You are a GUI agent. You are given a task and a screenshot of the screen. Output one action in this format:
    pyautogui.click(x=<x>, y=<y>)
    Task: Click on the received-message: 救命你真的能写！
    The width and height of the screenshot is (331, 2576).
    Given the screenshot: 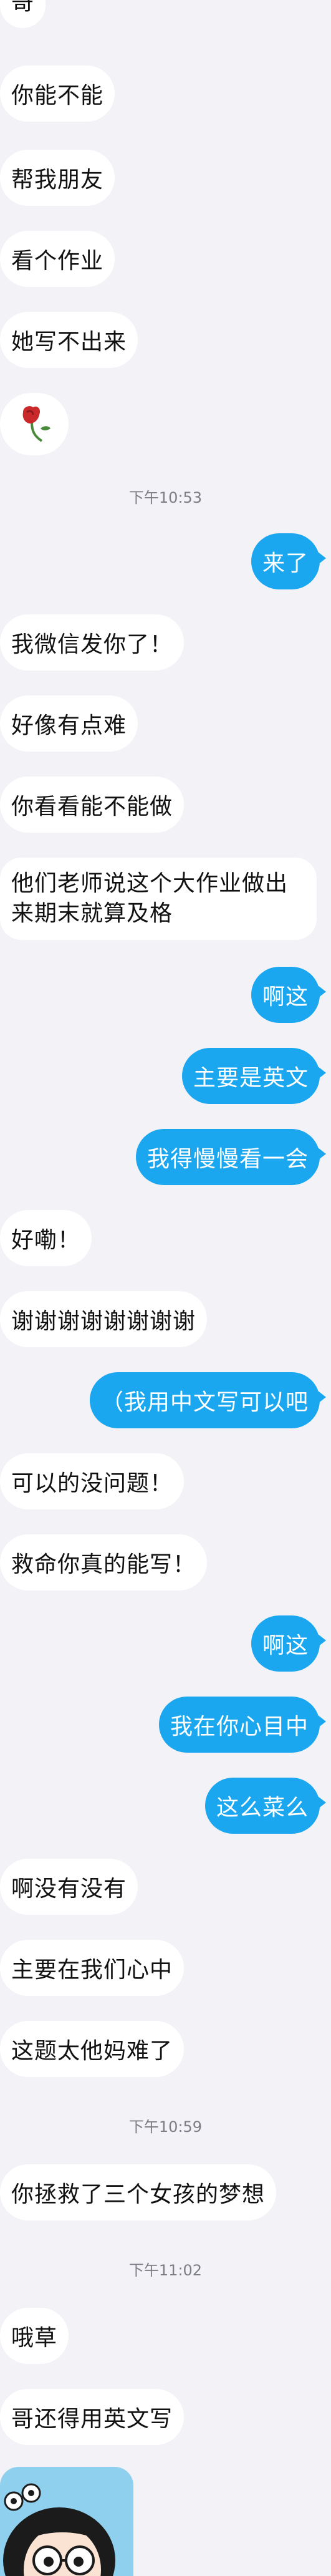 What is the action you would take?
    pyautogui.click(x=104, y=1562)
    